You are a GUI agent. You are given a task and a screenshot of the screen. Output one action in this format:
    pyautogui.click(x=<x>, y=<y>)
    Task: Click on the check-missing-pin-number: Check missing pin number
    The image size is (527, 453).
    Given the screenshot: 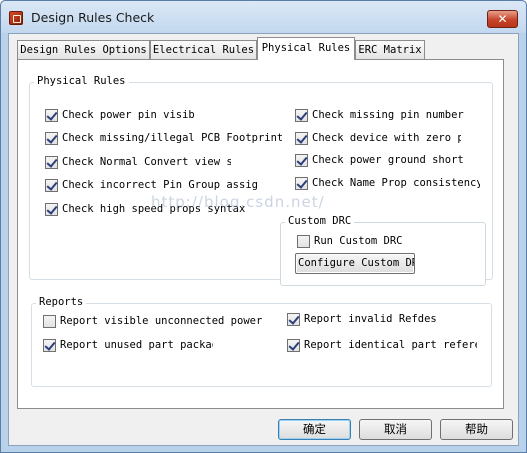 What is the action you would take?
    pyautogui.click(x=380, y=115)
    